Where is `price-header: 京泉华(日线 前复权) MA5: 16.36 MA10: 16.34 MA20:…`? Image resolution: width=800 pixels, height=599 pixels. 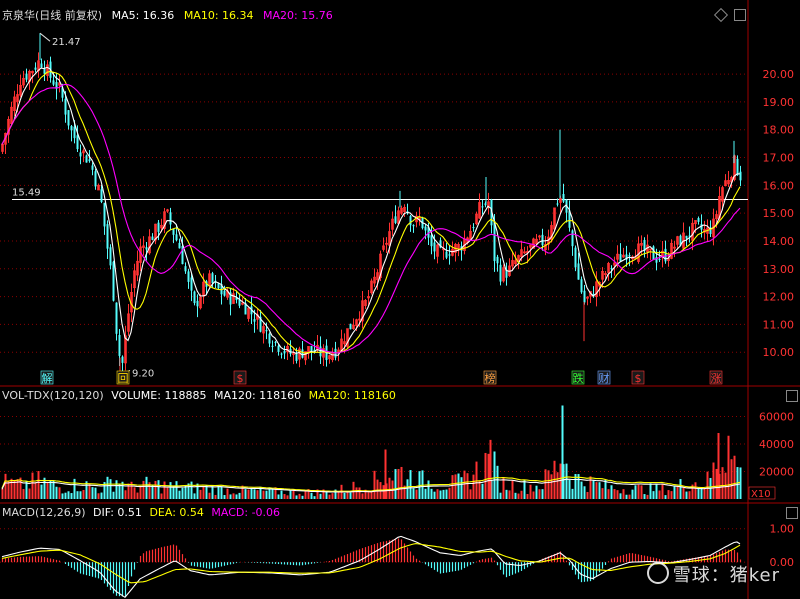 price-header: 京泉华(日线 前复权) MA5: 16.36 MA10: 16.34 MA20:… is located at coordinates (167, 15).